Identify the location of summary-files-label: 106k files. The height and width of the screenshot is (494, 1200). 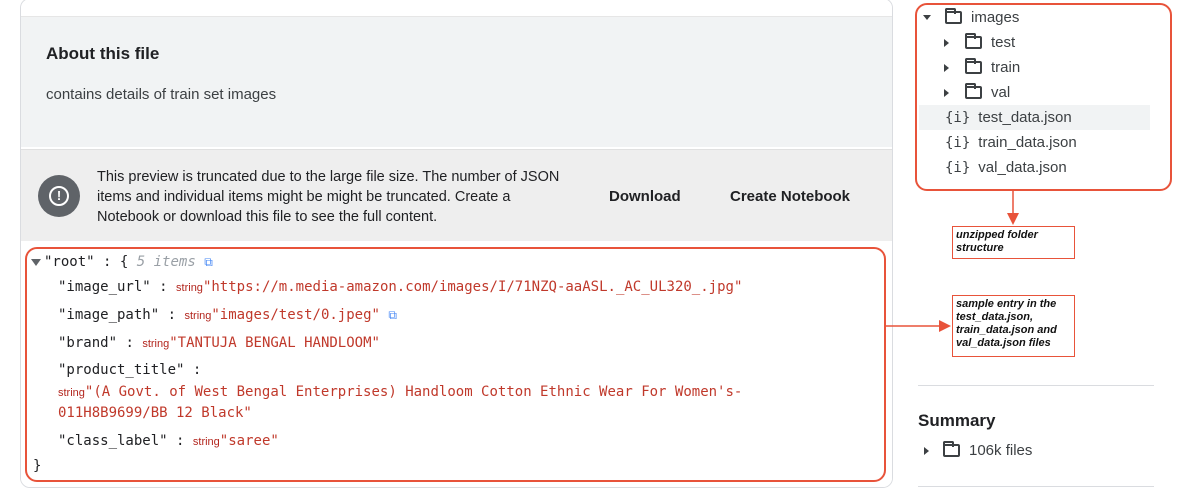
(1001, 450).